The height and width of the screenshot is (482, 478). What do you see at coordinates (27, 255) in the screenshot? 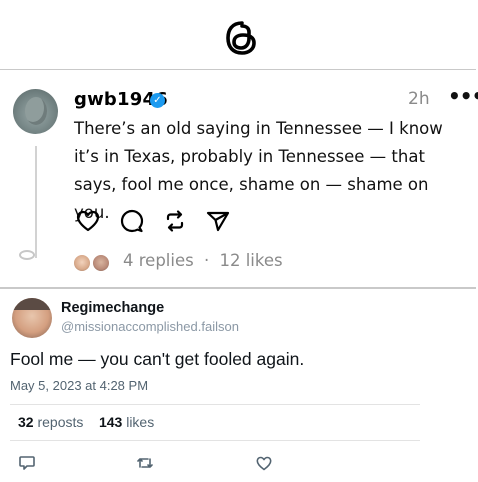
I see `thread-end-icon` at bounding box center [27, 255].